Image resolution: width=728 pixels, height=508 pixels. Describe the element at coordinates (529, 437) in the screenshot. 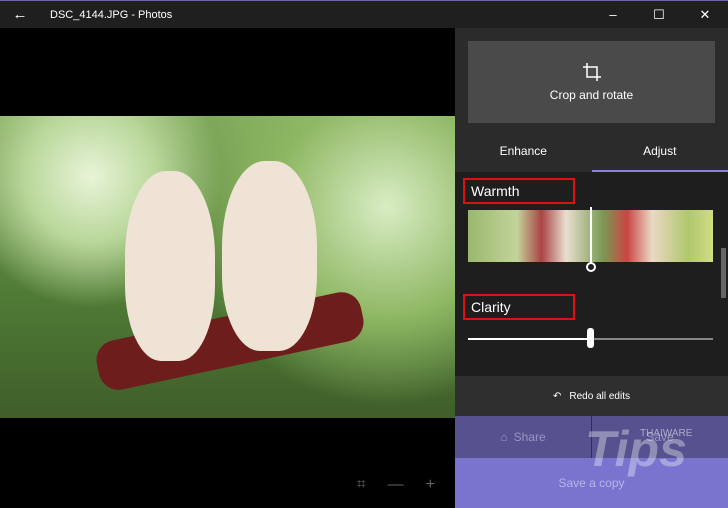

I see `share-label: Share` at that location.